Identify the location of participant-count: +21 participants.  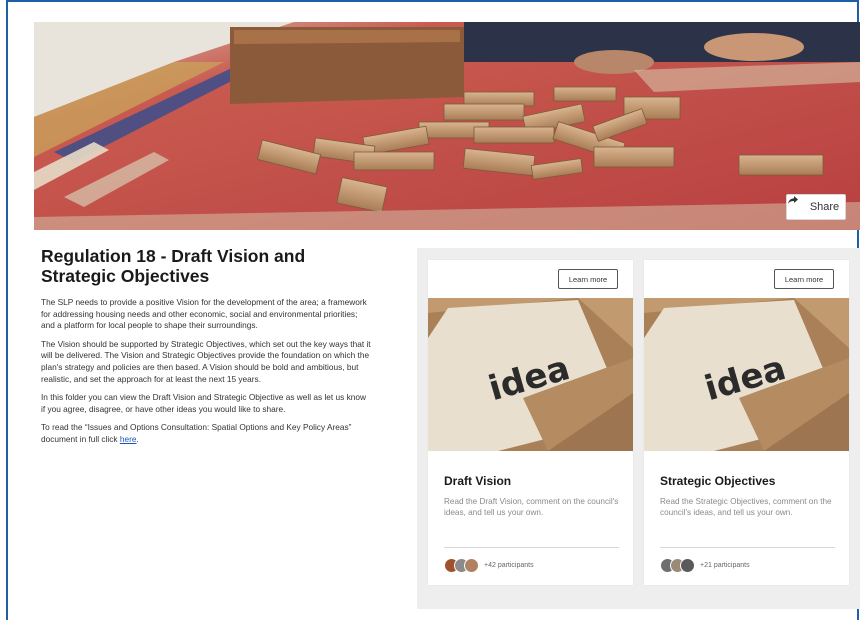
(725, 565).